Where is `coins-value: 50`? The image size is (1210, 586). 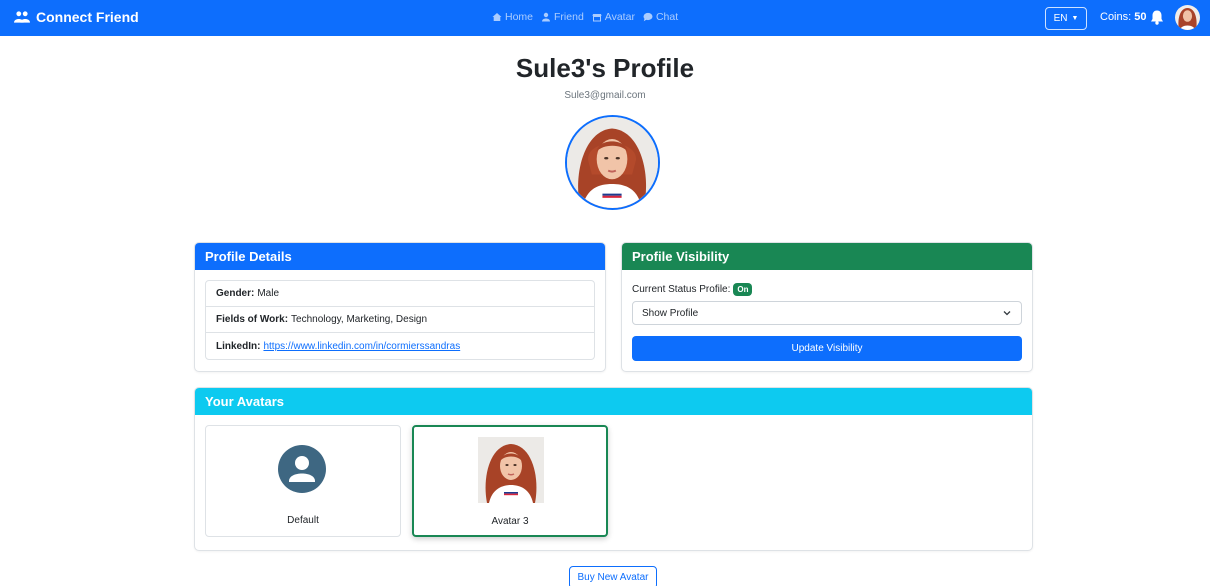 coins-value: 50 is located at coordinates (1140, 17).